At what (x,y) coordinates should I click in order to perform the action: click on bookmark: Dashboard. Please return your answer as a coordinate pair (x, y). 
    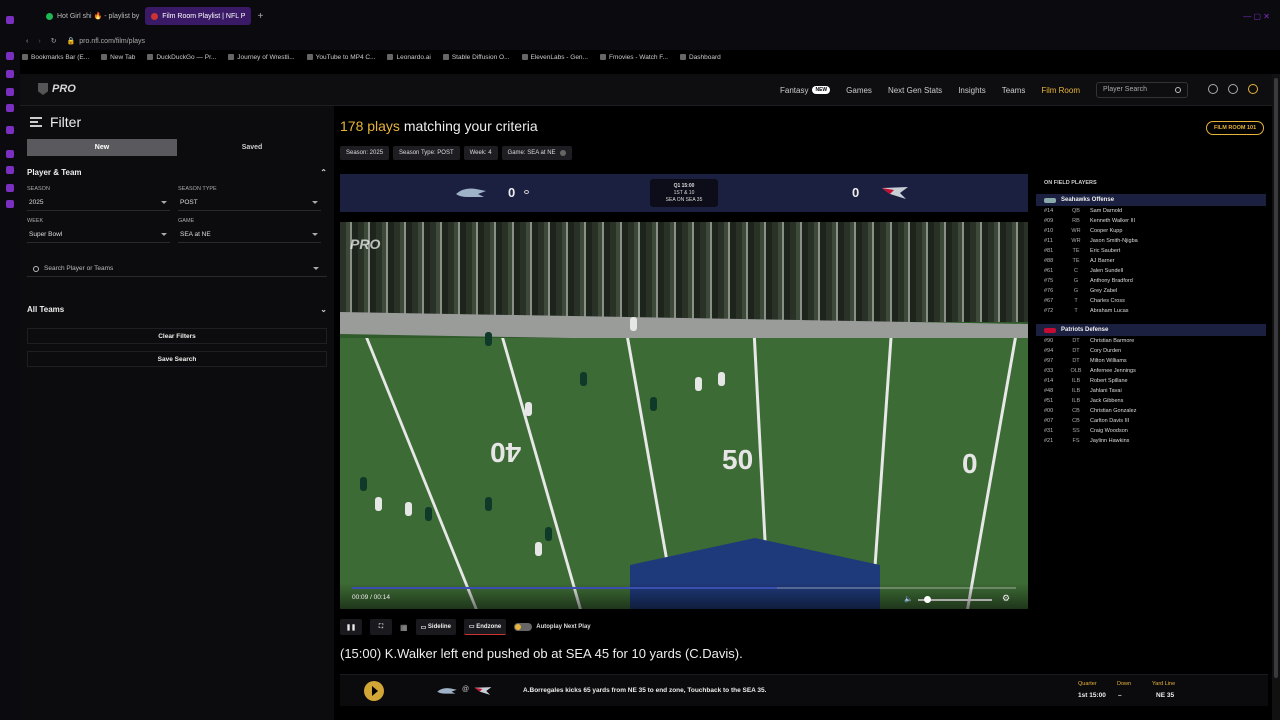
    Looking at the image, I should click on (700, 57).